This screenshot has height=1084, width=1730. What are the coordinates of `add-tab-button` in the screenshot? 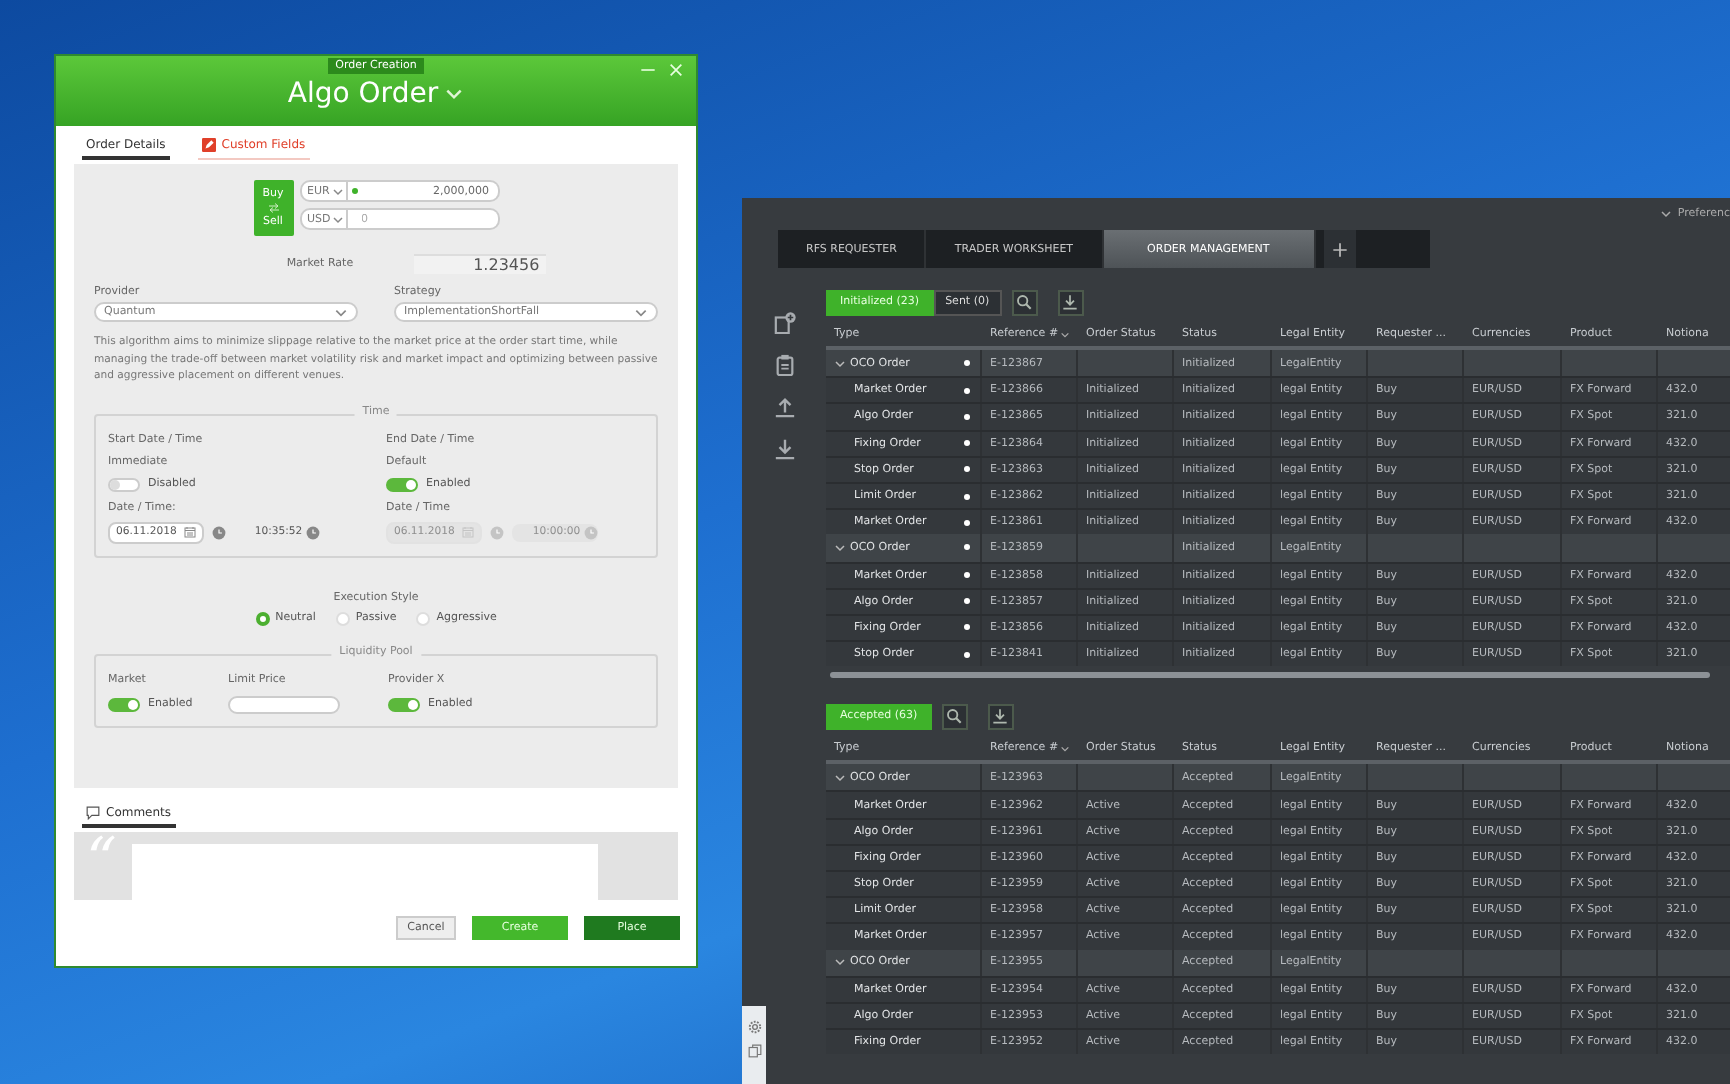 It's located at (1339, 249).